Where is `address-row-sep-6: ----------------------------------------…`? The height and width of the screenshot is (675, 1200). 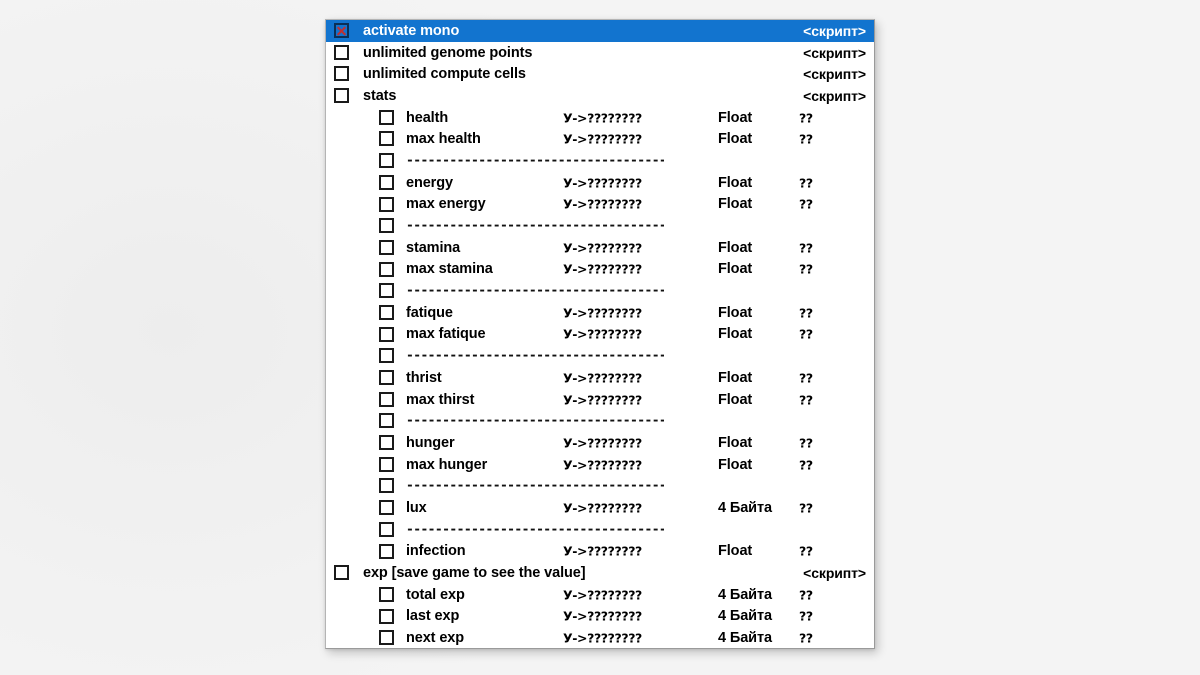 address-row-sep-6: ----------------------------------------… is located at coordinates (600, 486).